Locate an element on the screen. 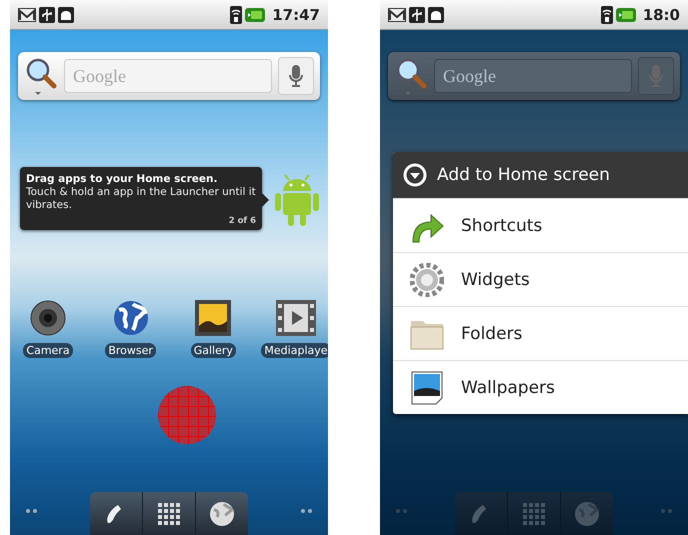  dropdown-icon is located at coordinates (415, 175).